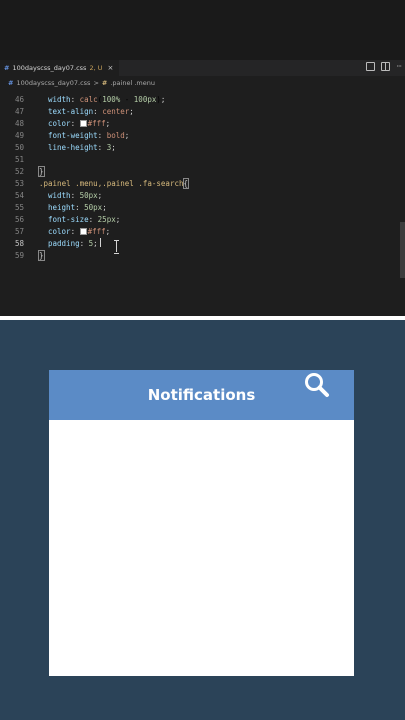  What do you see at coordinates (77, 207) in the screenshot?
I see `code-text: height: 50px;` at bounding box center [77, 207].